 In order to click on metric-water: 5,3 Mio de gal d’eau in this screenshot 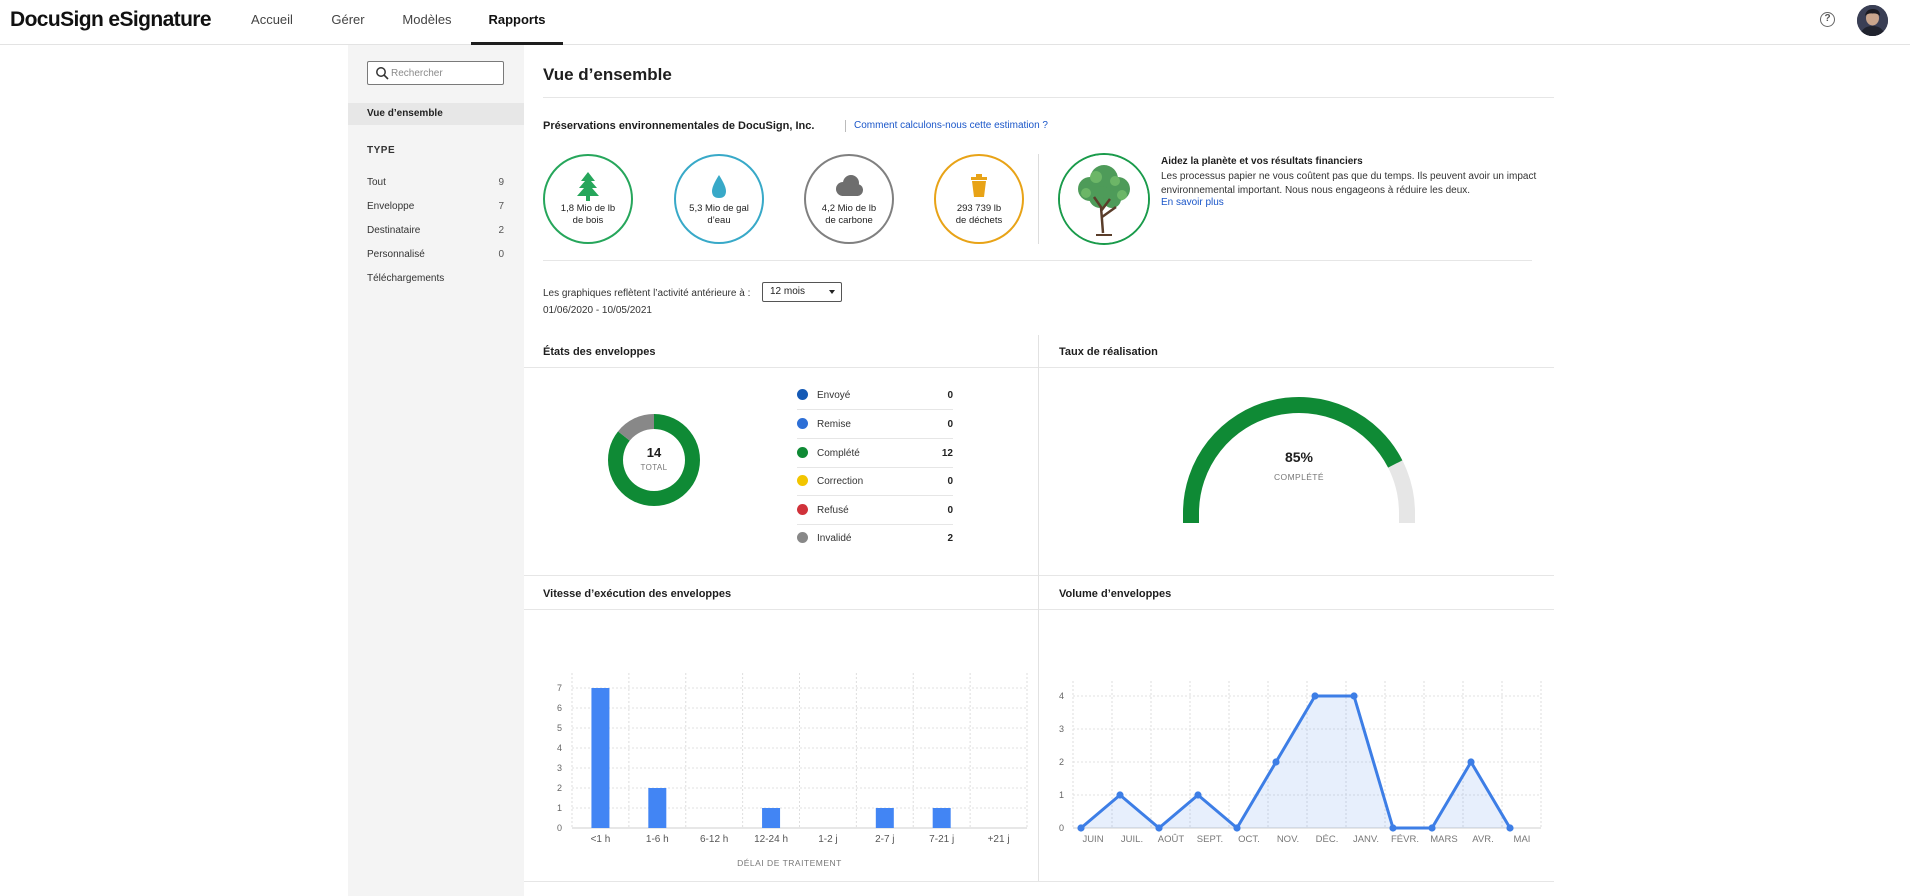, I will do `click(719, 199)`.